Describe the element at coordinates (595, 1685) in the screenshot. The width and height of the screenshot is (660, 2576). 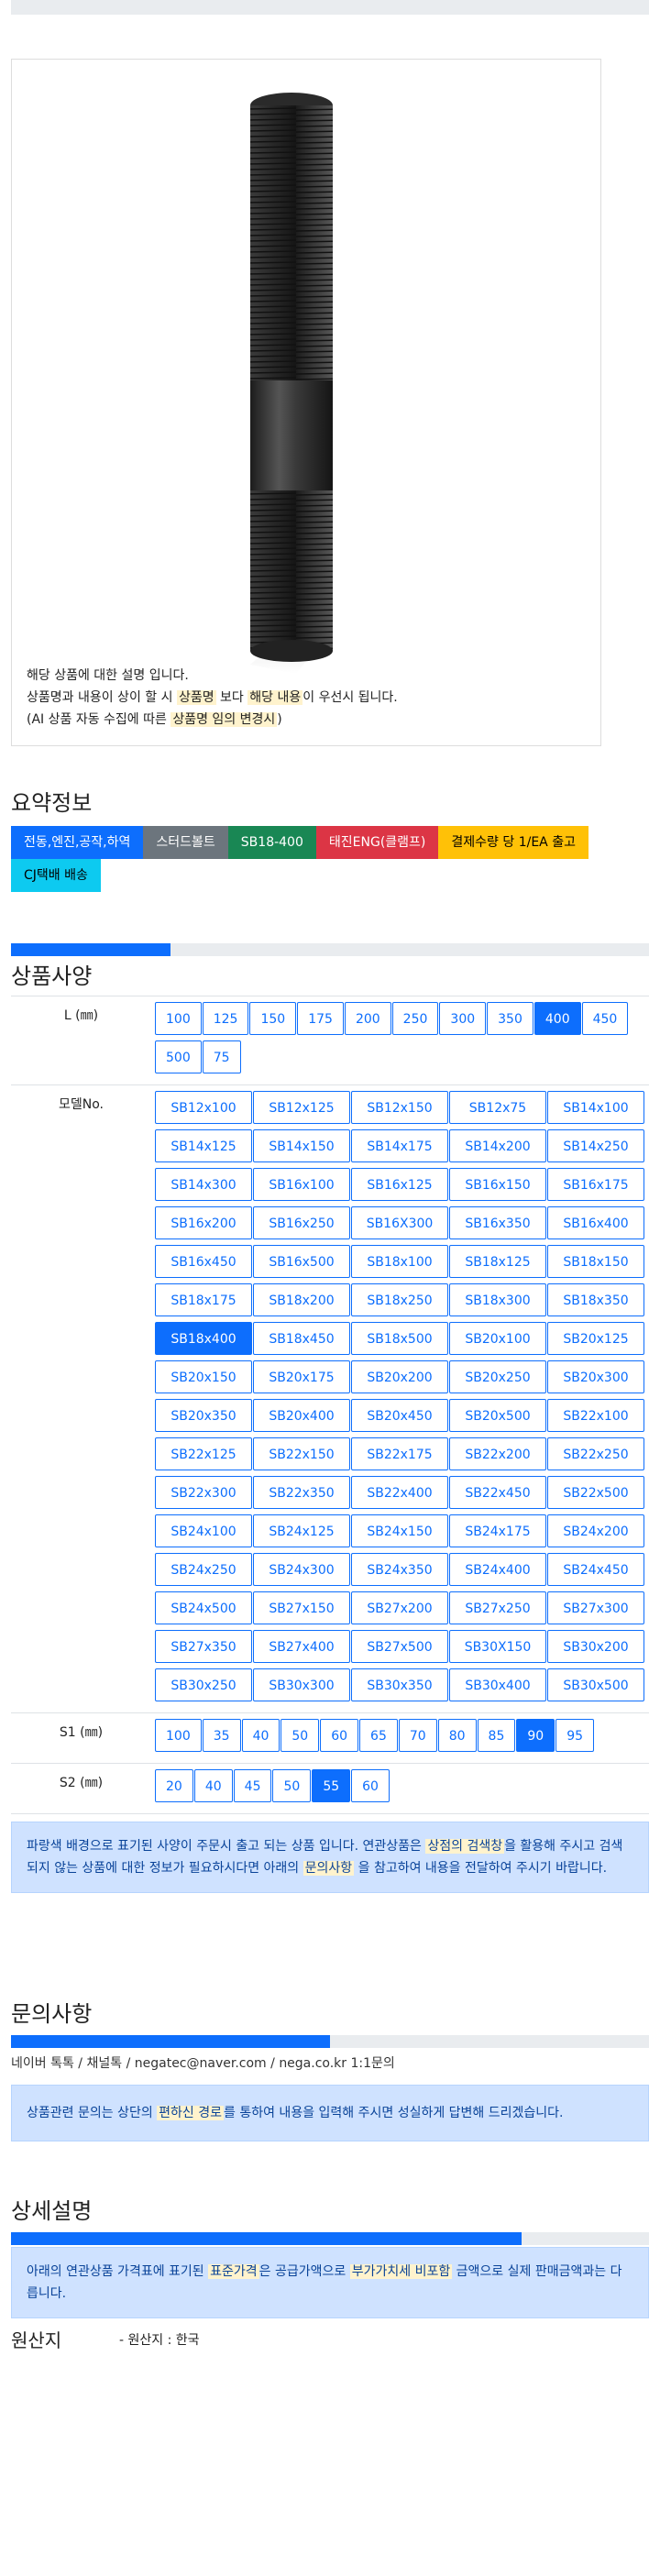
I see `spec-option-button: SB30x500` at that location.